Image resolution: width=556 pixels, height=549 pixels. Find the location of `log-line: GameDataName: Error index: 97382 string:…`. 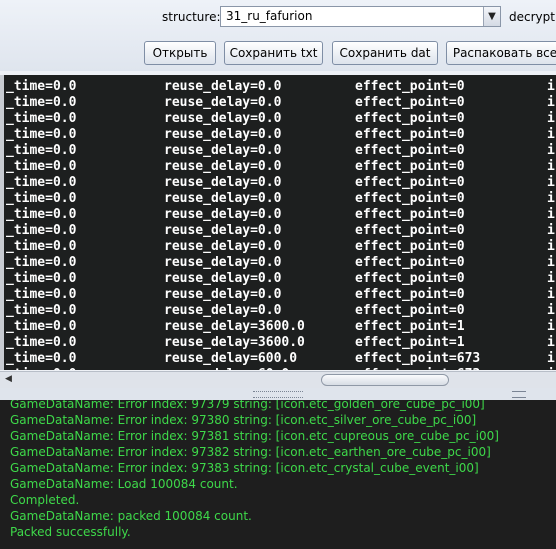

log-line: GameDataName: Error index: 97382 string:… is located at coordinates (250, 452).